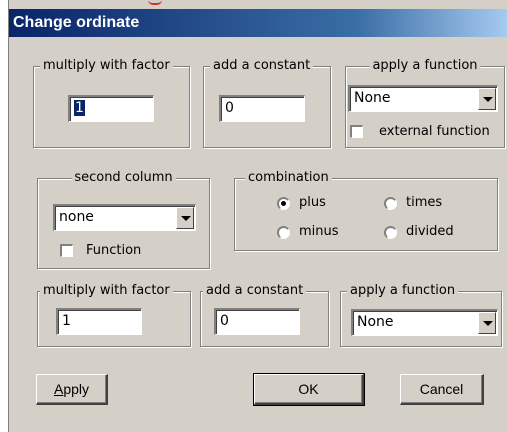 The image size is (507, 432). What do you see at coordinates (390, 203) in the screenshot?
I see `radio-times` at bounding box center [390, 203].